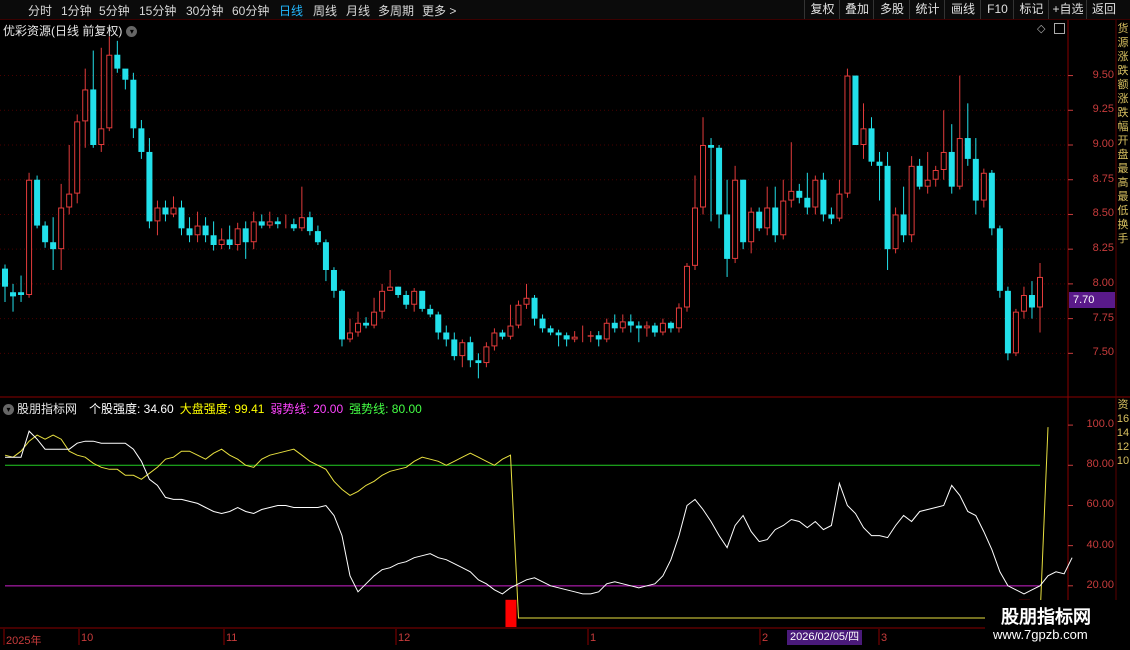 The height and width of the screenshot is (650, 1130). Describe the element at coordinates (232, 638) in the screenshot. I see `date-label: 11` at that location.